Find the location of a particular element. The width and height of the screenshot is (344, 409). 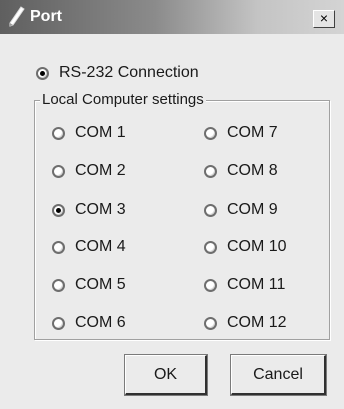

close-icon: × is located at coordinates (324, 18).